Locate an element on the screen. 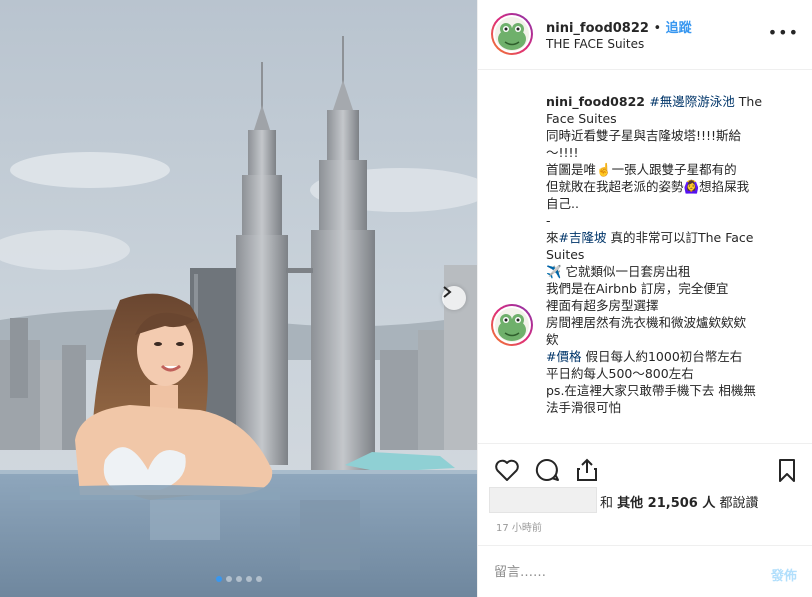 Image resolution: width=812 pixels, height=597 pixels. next-photo-button is located at coordinates (454, 298).